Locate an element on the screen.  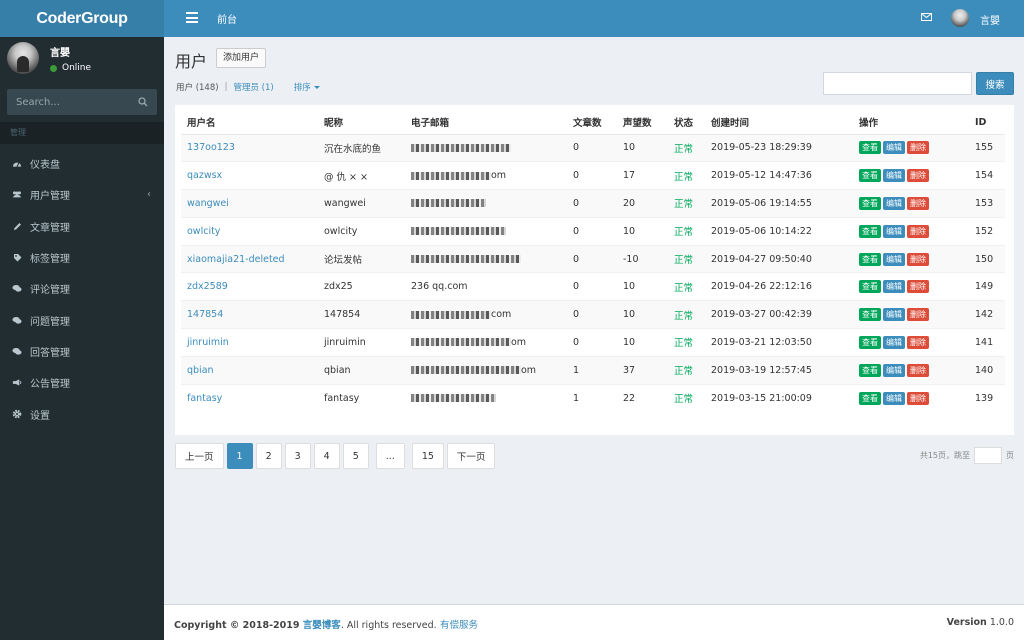
topnav-frontend-link: 前台 is located at coordinates (227, 18).